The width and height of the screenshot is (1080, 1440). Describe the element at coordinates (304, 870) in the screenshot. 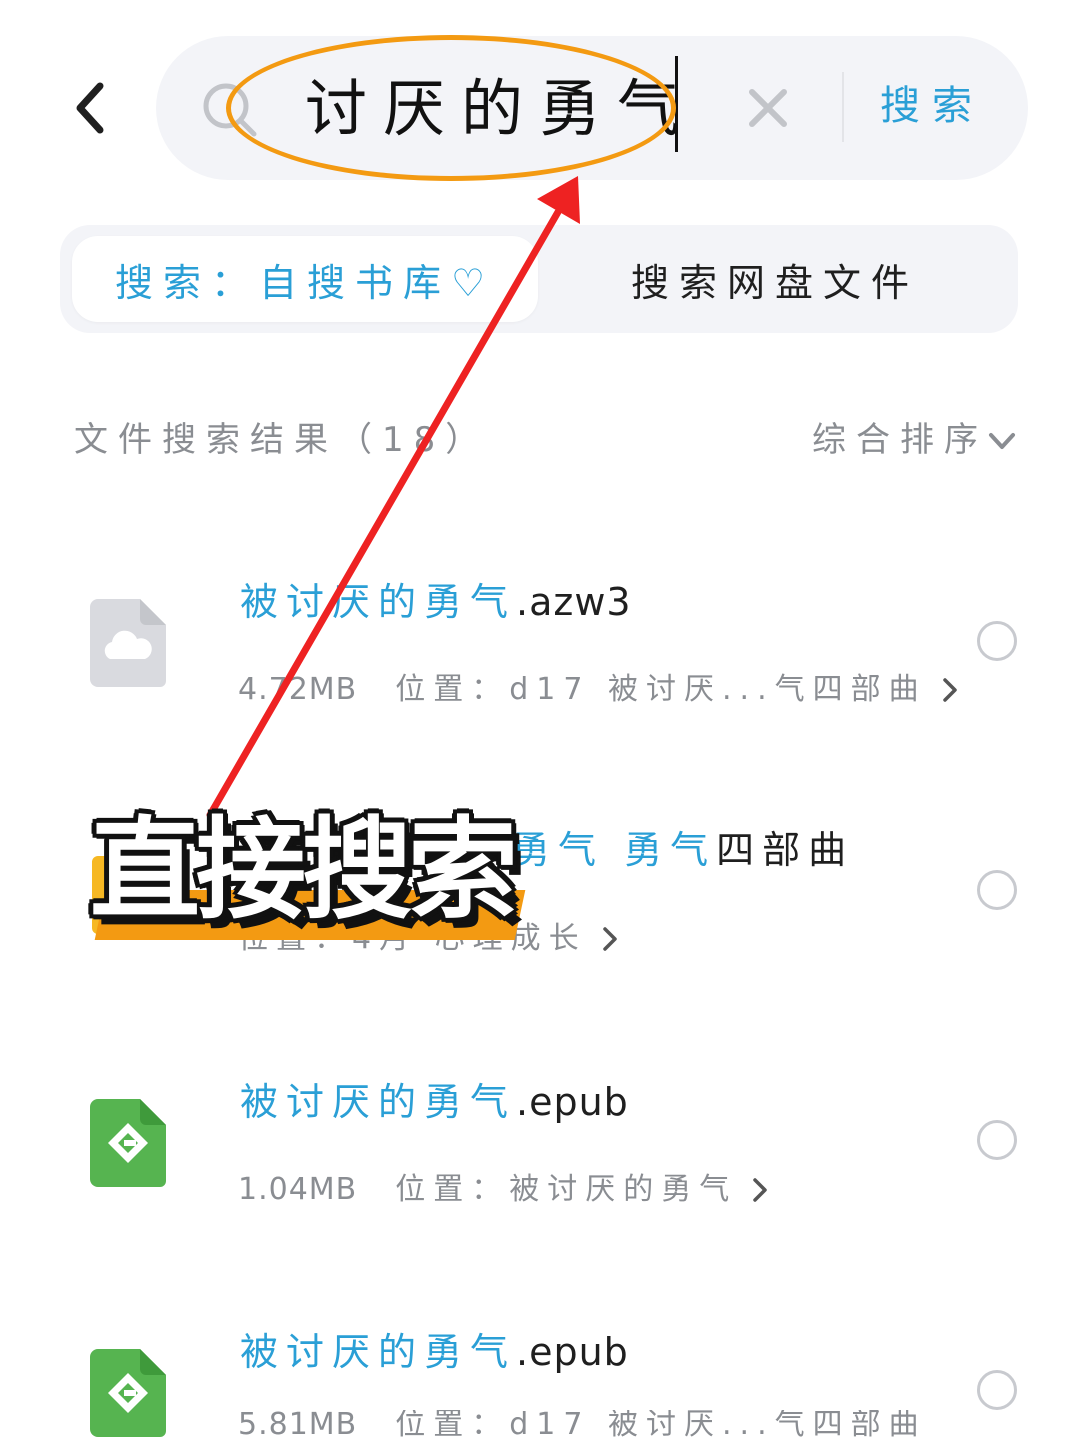

I see `overlay-caption: 直接搜索` at that location.